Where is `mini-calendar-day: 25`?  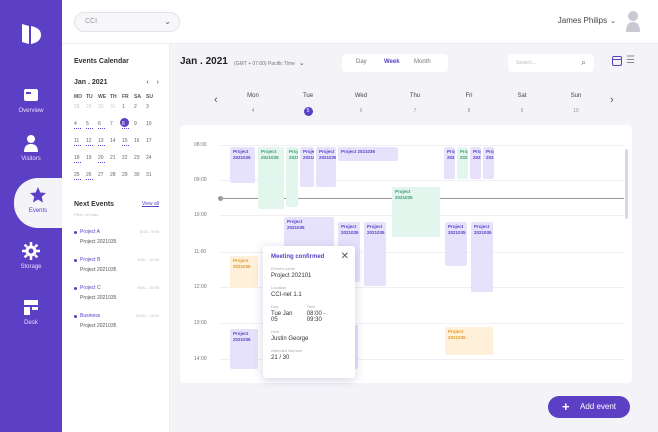
mini-calendar-day: 25 is located at coordinates (80, 178).